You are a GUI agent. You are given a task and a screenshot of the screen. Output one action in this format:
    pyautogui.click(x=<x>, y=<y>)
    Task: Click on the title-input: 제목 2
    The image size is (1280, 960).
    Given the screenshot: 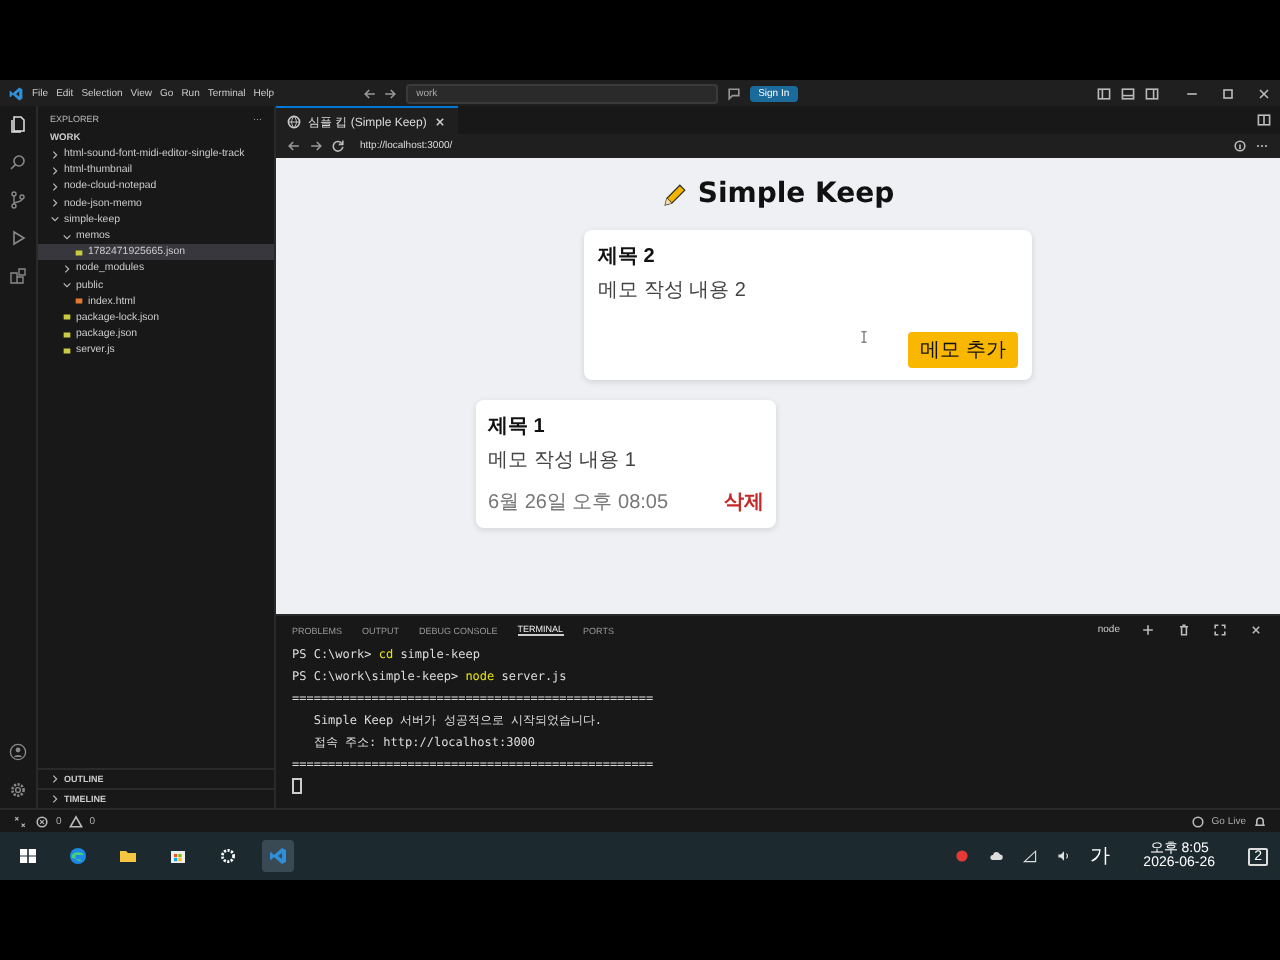 What is the action you would take?
    pyautogui.click(x=808, y=256)
    